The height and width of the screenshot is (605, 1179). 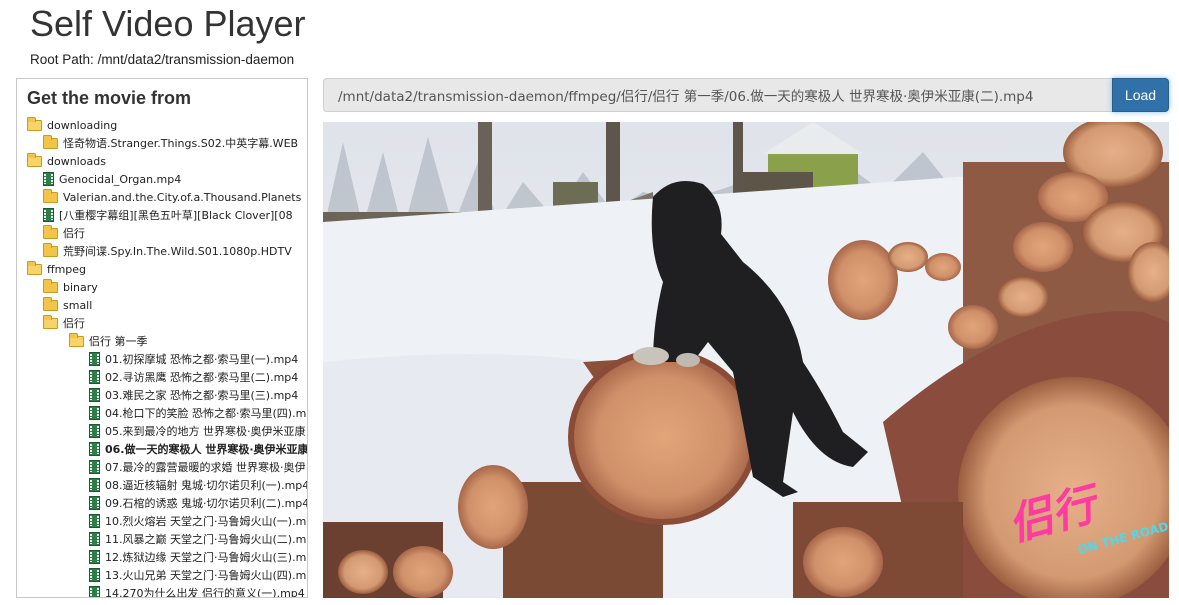 I want to click on tree-file: 07.最冷的露营最暖的求婚 世界寒极·奥伊, so click(x=162, y=467).